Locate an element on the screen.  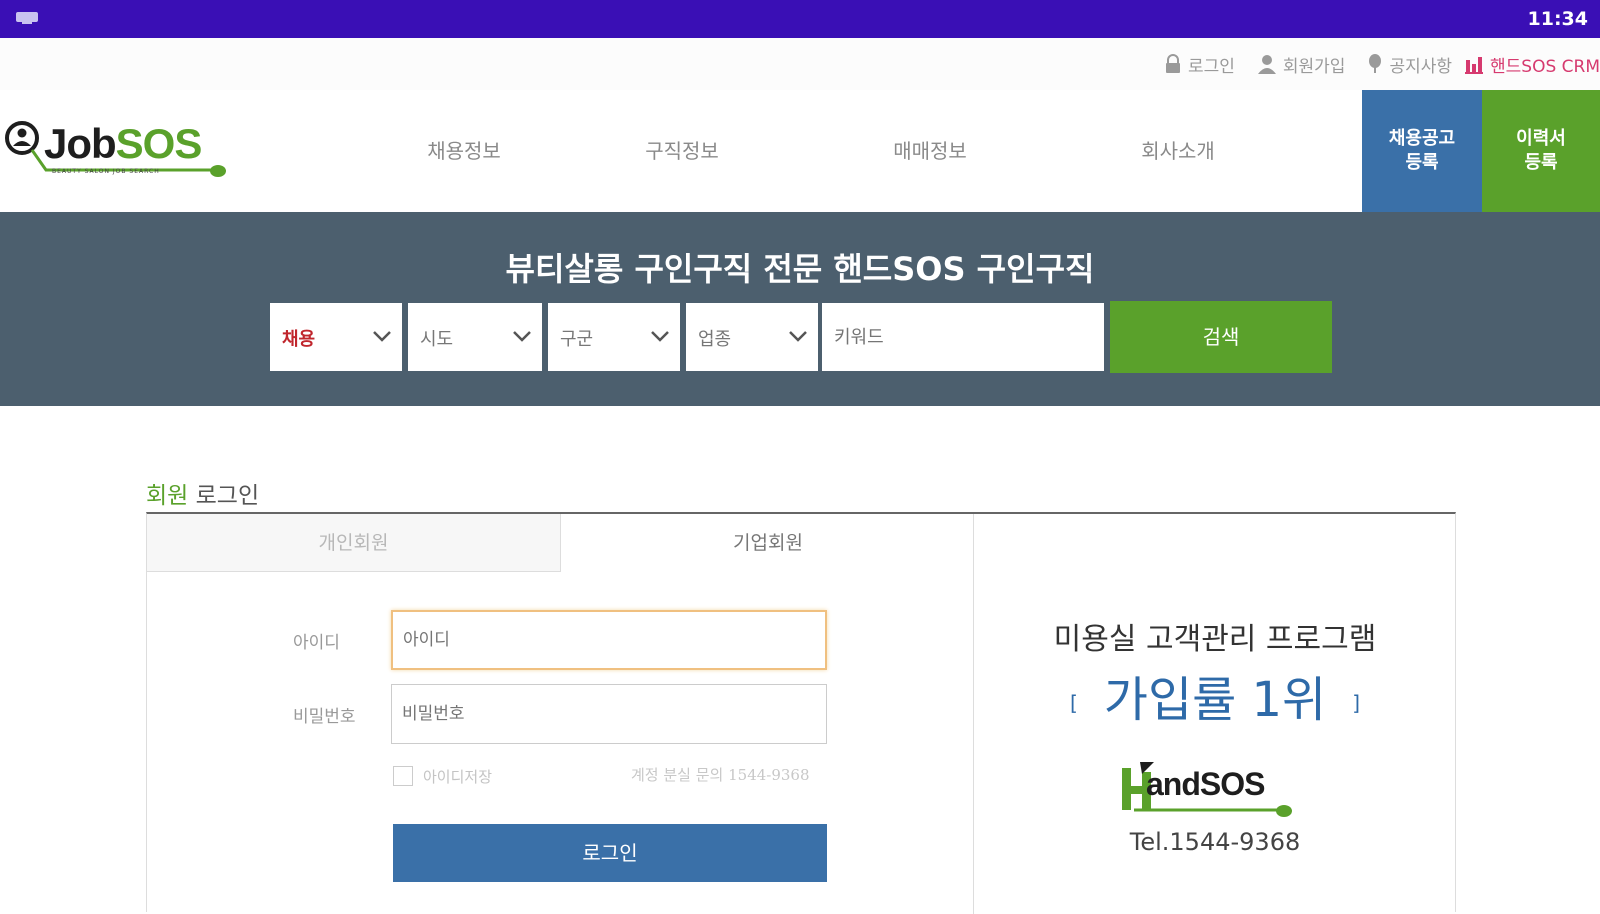
jobsos-logo: JobSOS BEAUTY SALON JOB SEARCH is located at coordinates (120, 151).